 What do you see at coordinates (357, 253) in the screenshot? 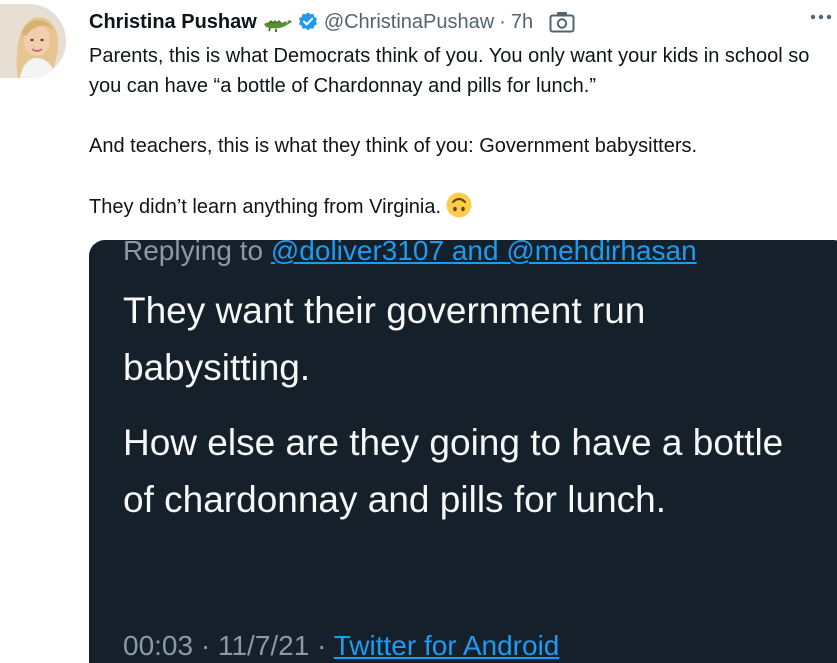
I see `mention-doliver: @doliver3107` at bounding box center [357, 253].